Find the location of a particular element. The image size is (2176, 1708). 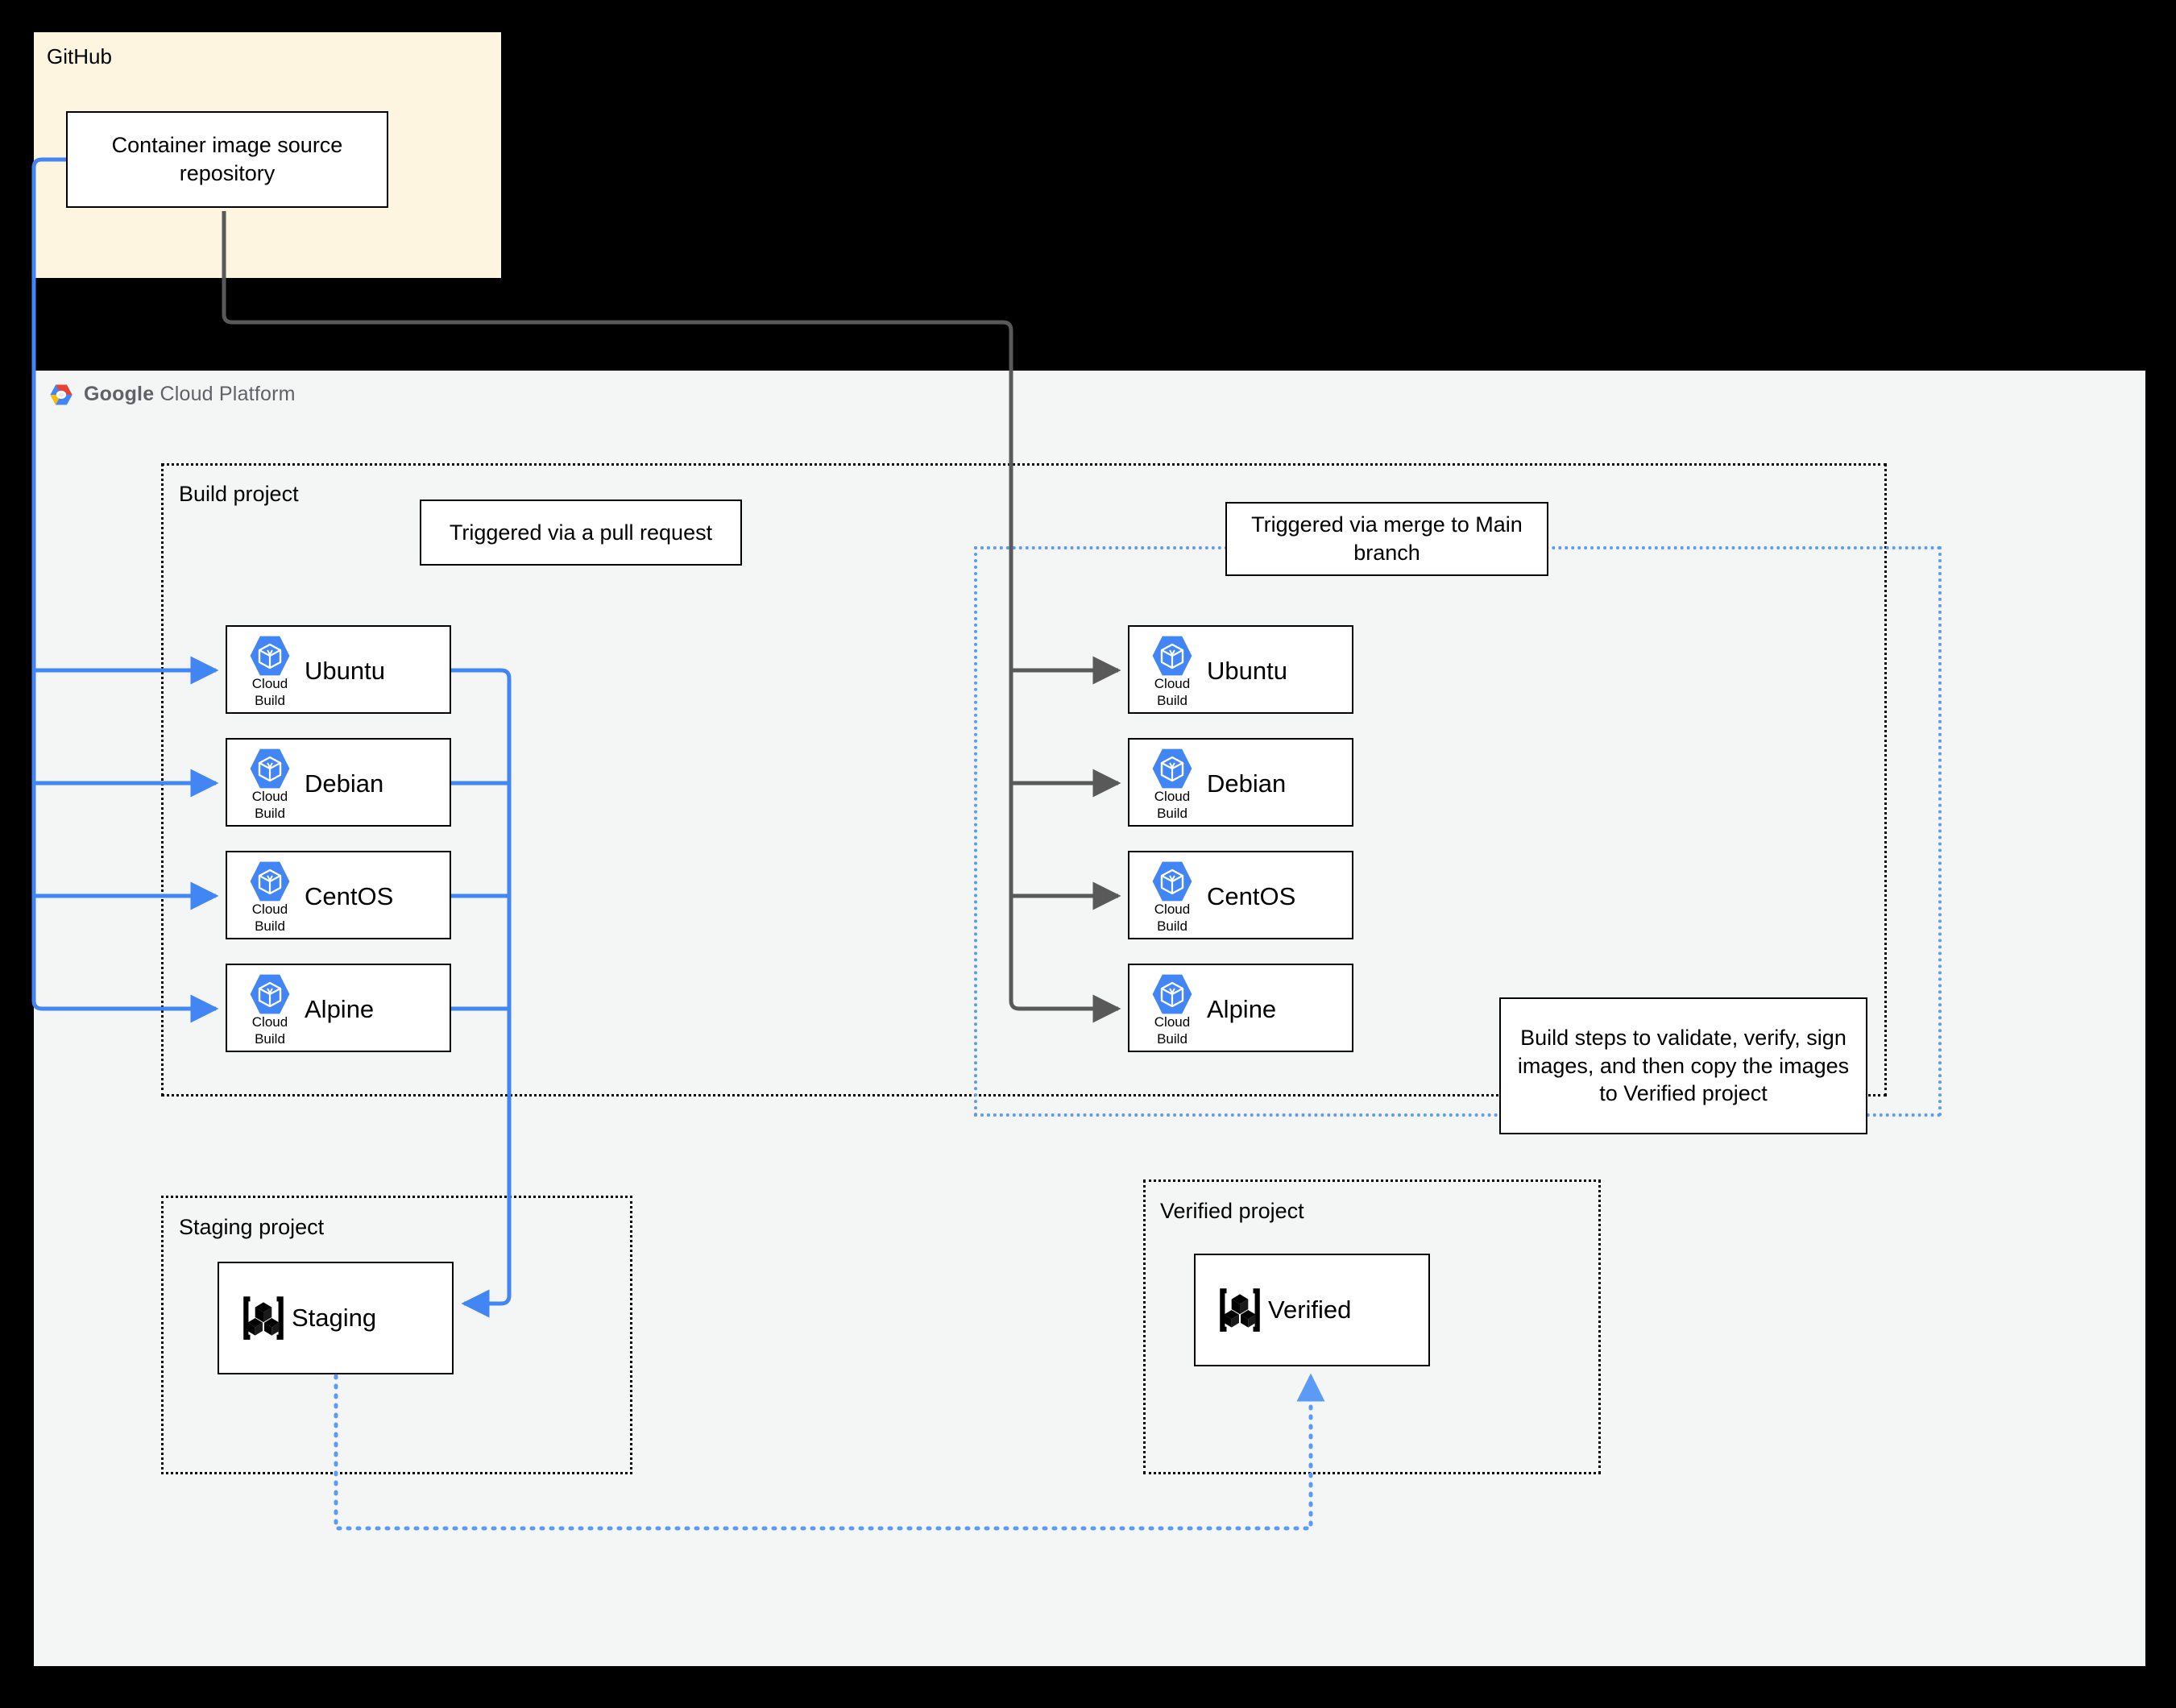

verified-project-label: Verified project is located at coordinates (1232, 1211).